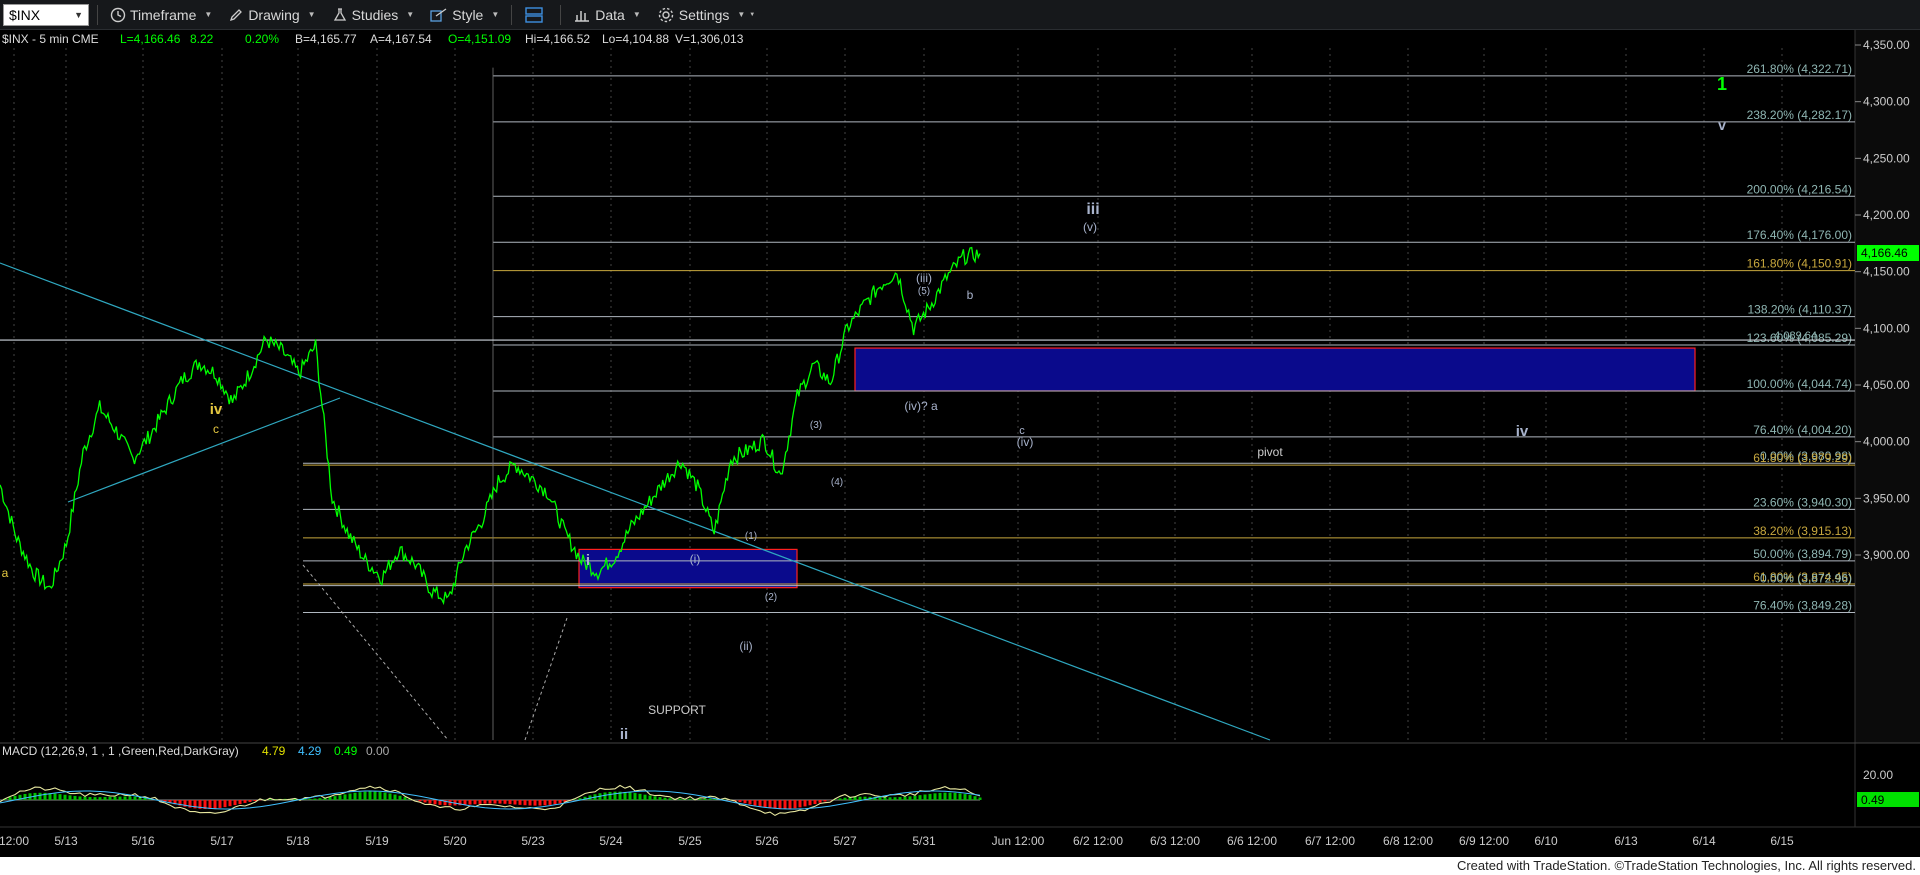 Image resolution: width=1920 pixels, height=875 pixels. I want to click on fib-label: 76.40% (4,004.20), so click(1802, 430).